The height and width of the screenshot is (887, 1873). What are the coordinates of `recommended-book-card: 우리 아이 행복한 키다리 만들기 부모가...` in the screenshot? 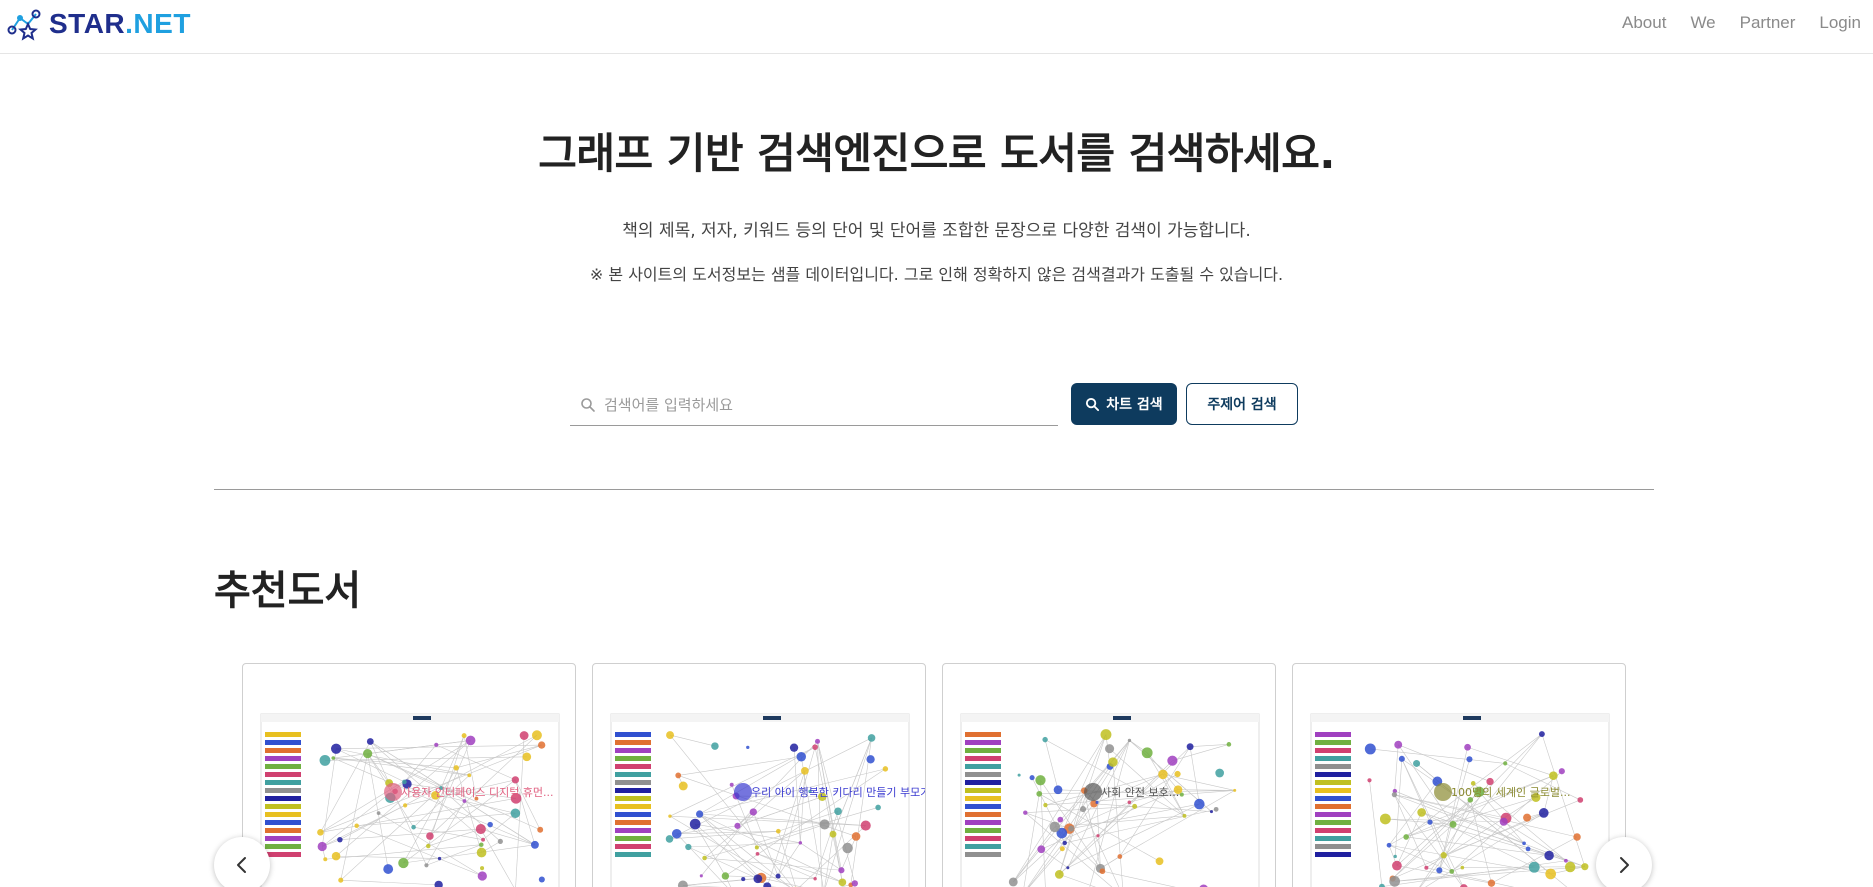 It's located at (759, 775).